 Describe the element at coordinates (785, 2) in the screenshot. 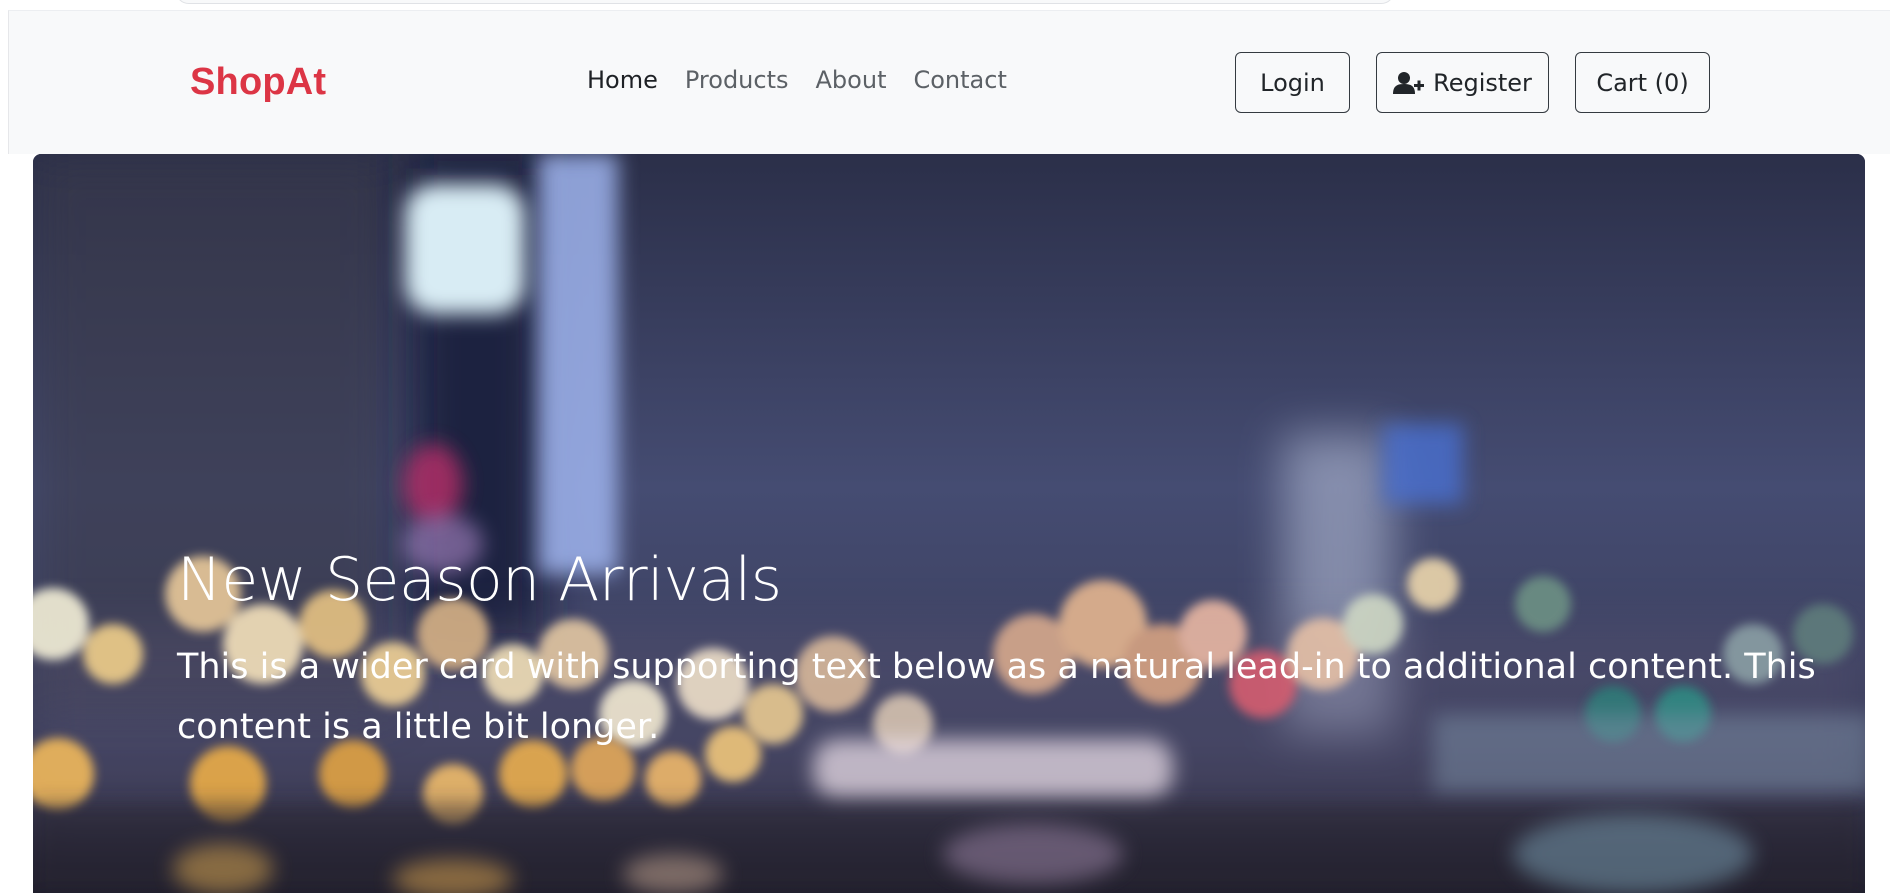

I see `browser-bar-edge` at that location.